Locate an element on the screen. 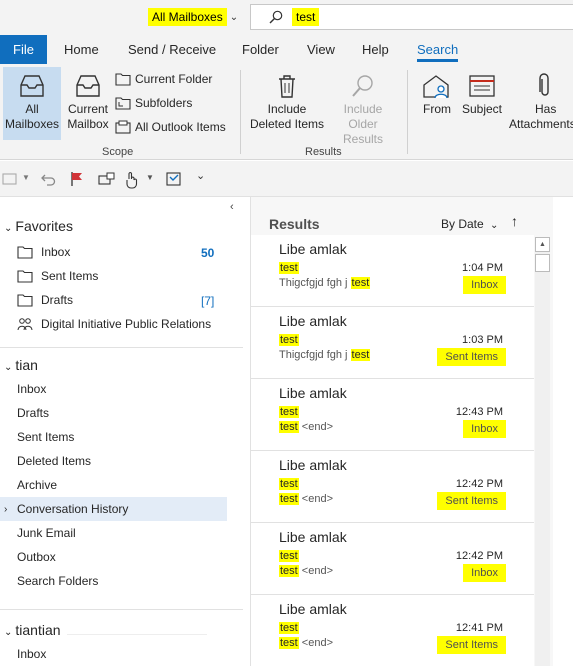 The image size is (573, 666). tab-view: View is located at coordinates (321, 49).